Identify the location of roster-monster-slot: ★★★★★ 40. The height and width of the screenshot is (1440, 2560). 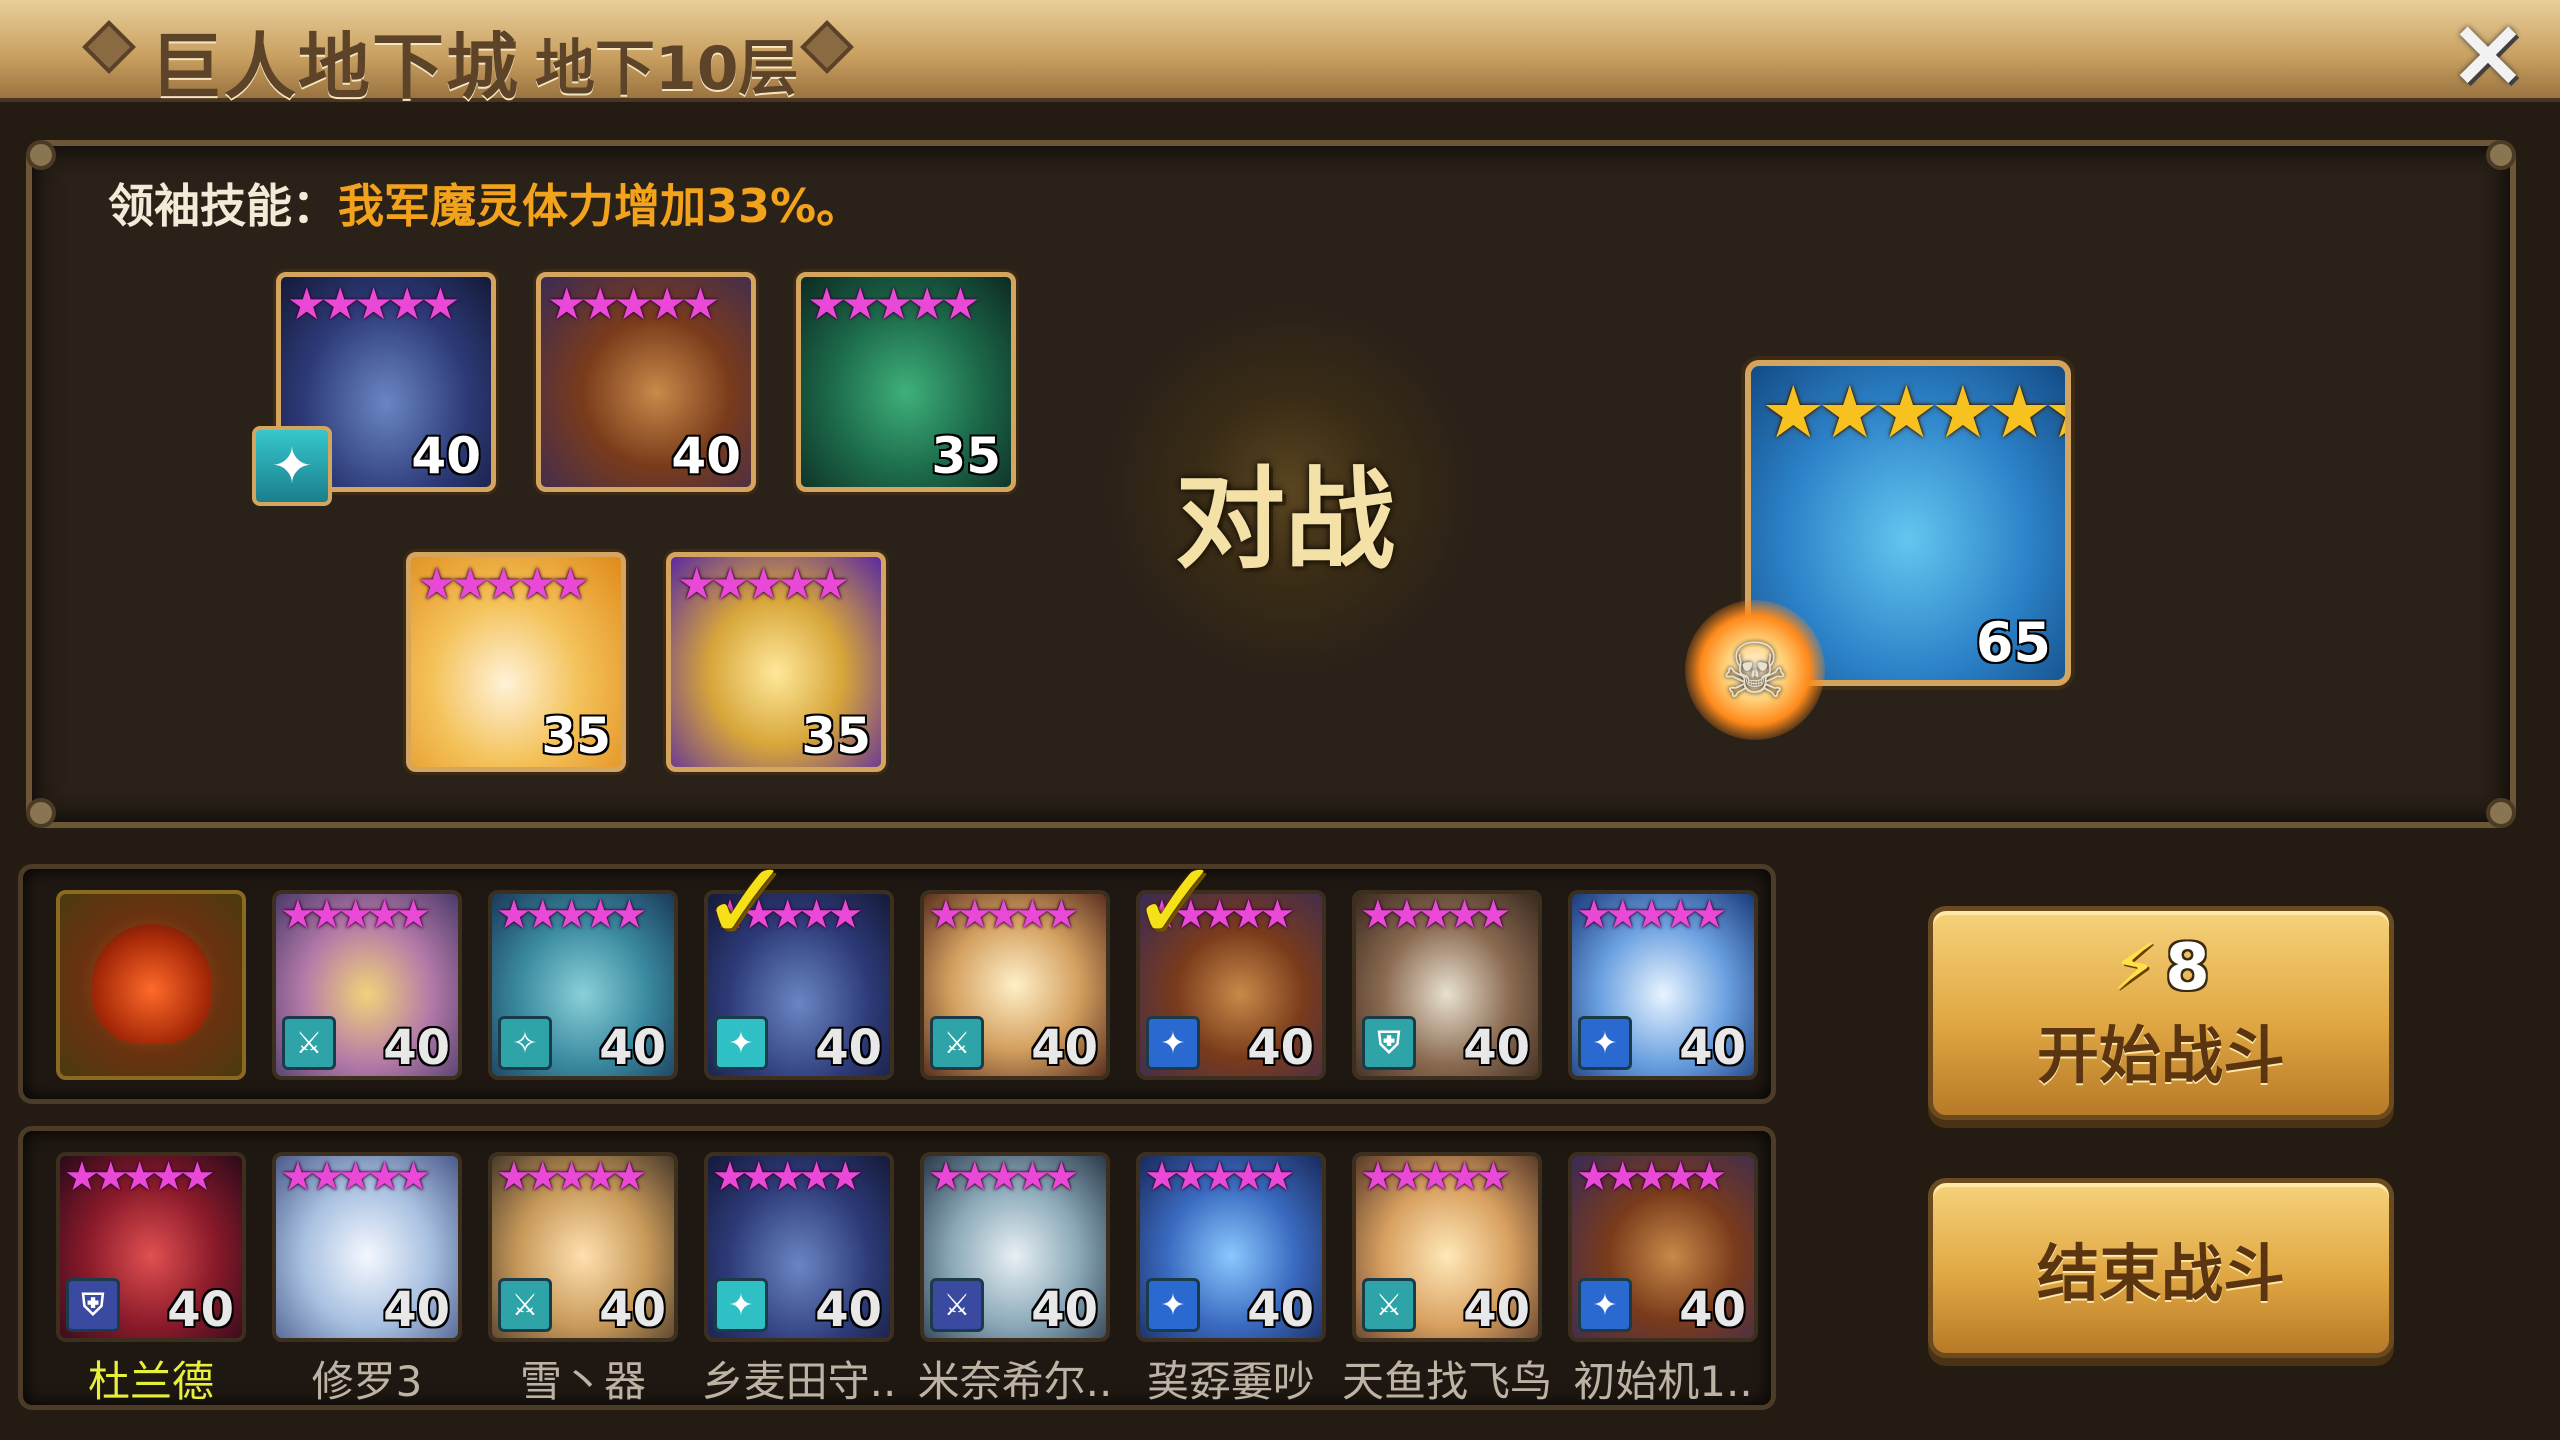
(367, 1247).